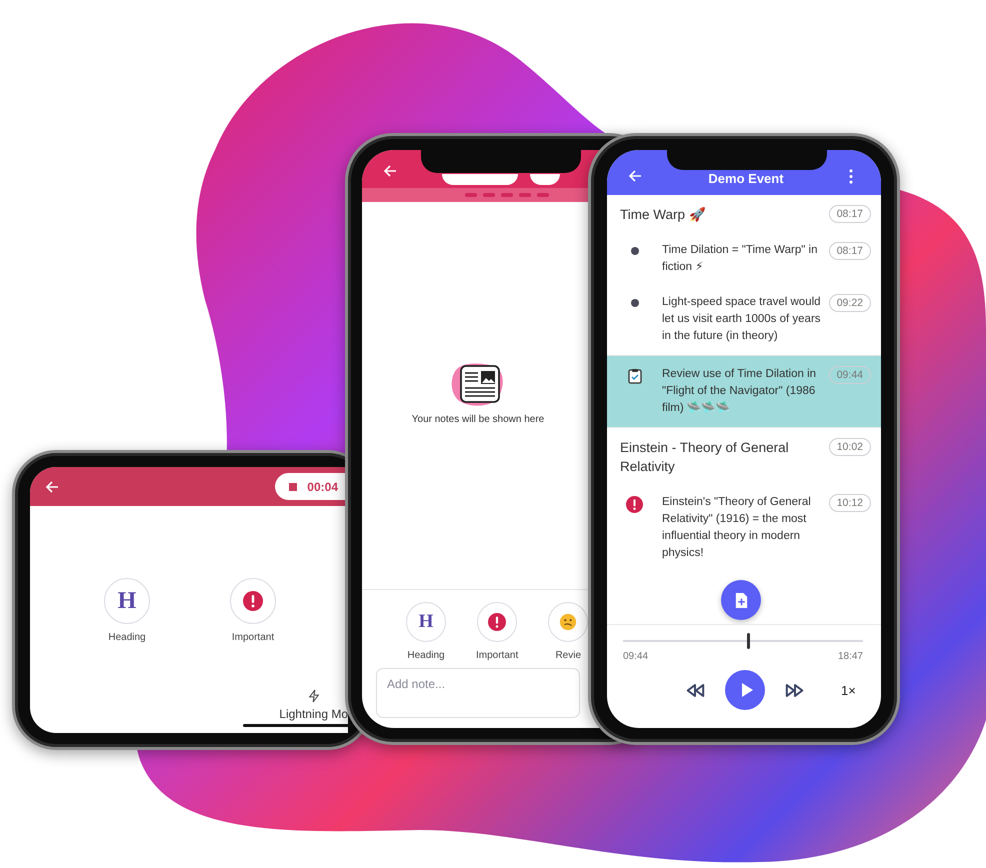  I want to click on timestamp-chip: 10:12, so click(849, 503).